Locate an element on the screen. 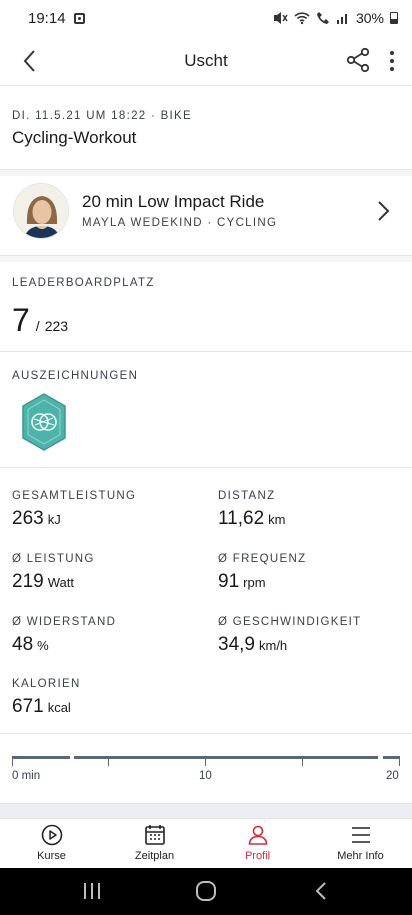  workout-meta: DI. 11.5.21 UM 18:22 · BIKE is located at coordinates (102, 116).